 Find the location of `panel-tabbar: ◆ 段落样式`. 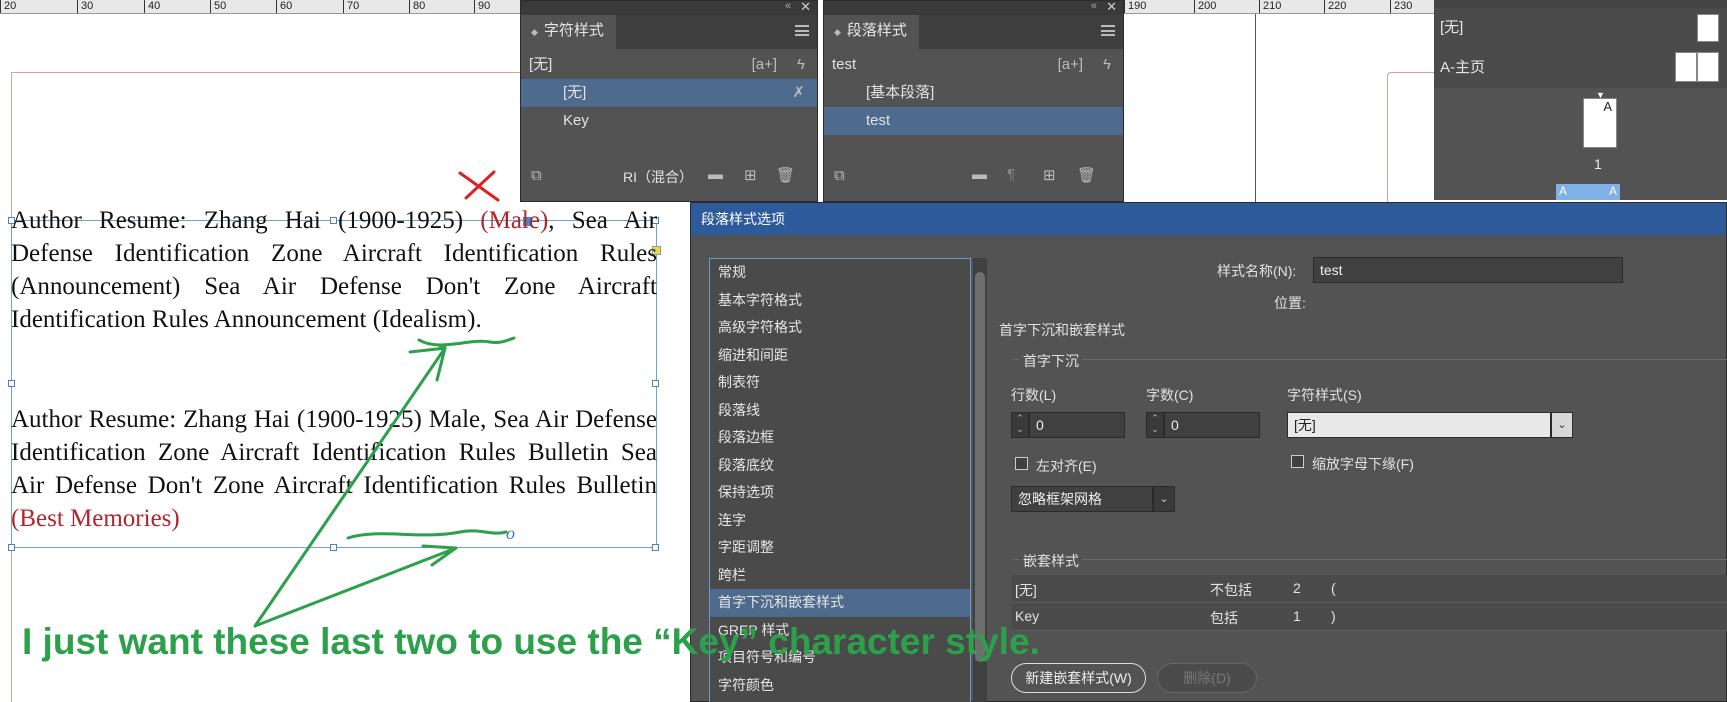

panel-tabbar: ◆ 段落样式 is located at coordinates (973, 32).